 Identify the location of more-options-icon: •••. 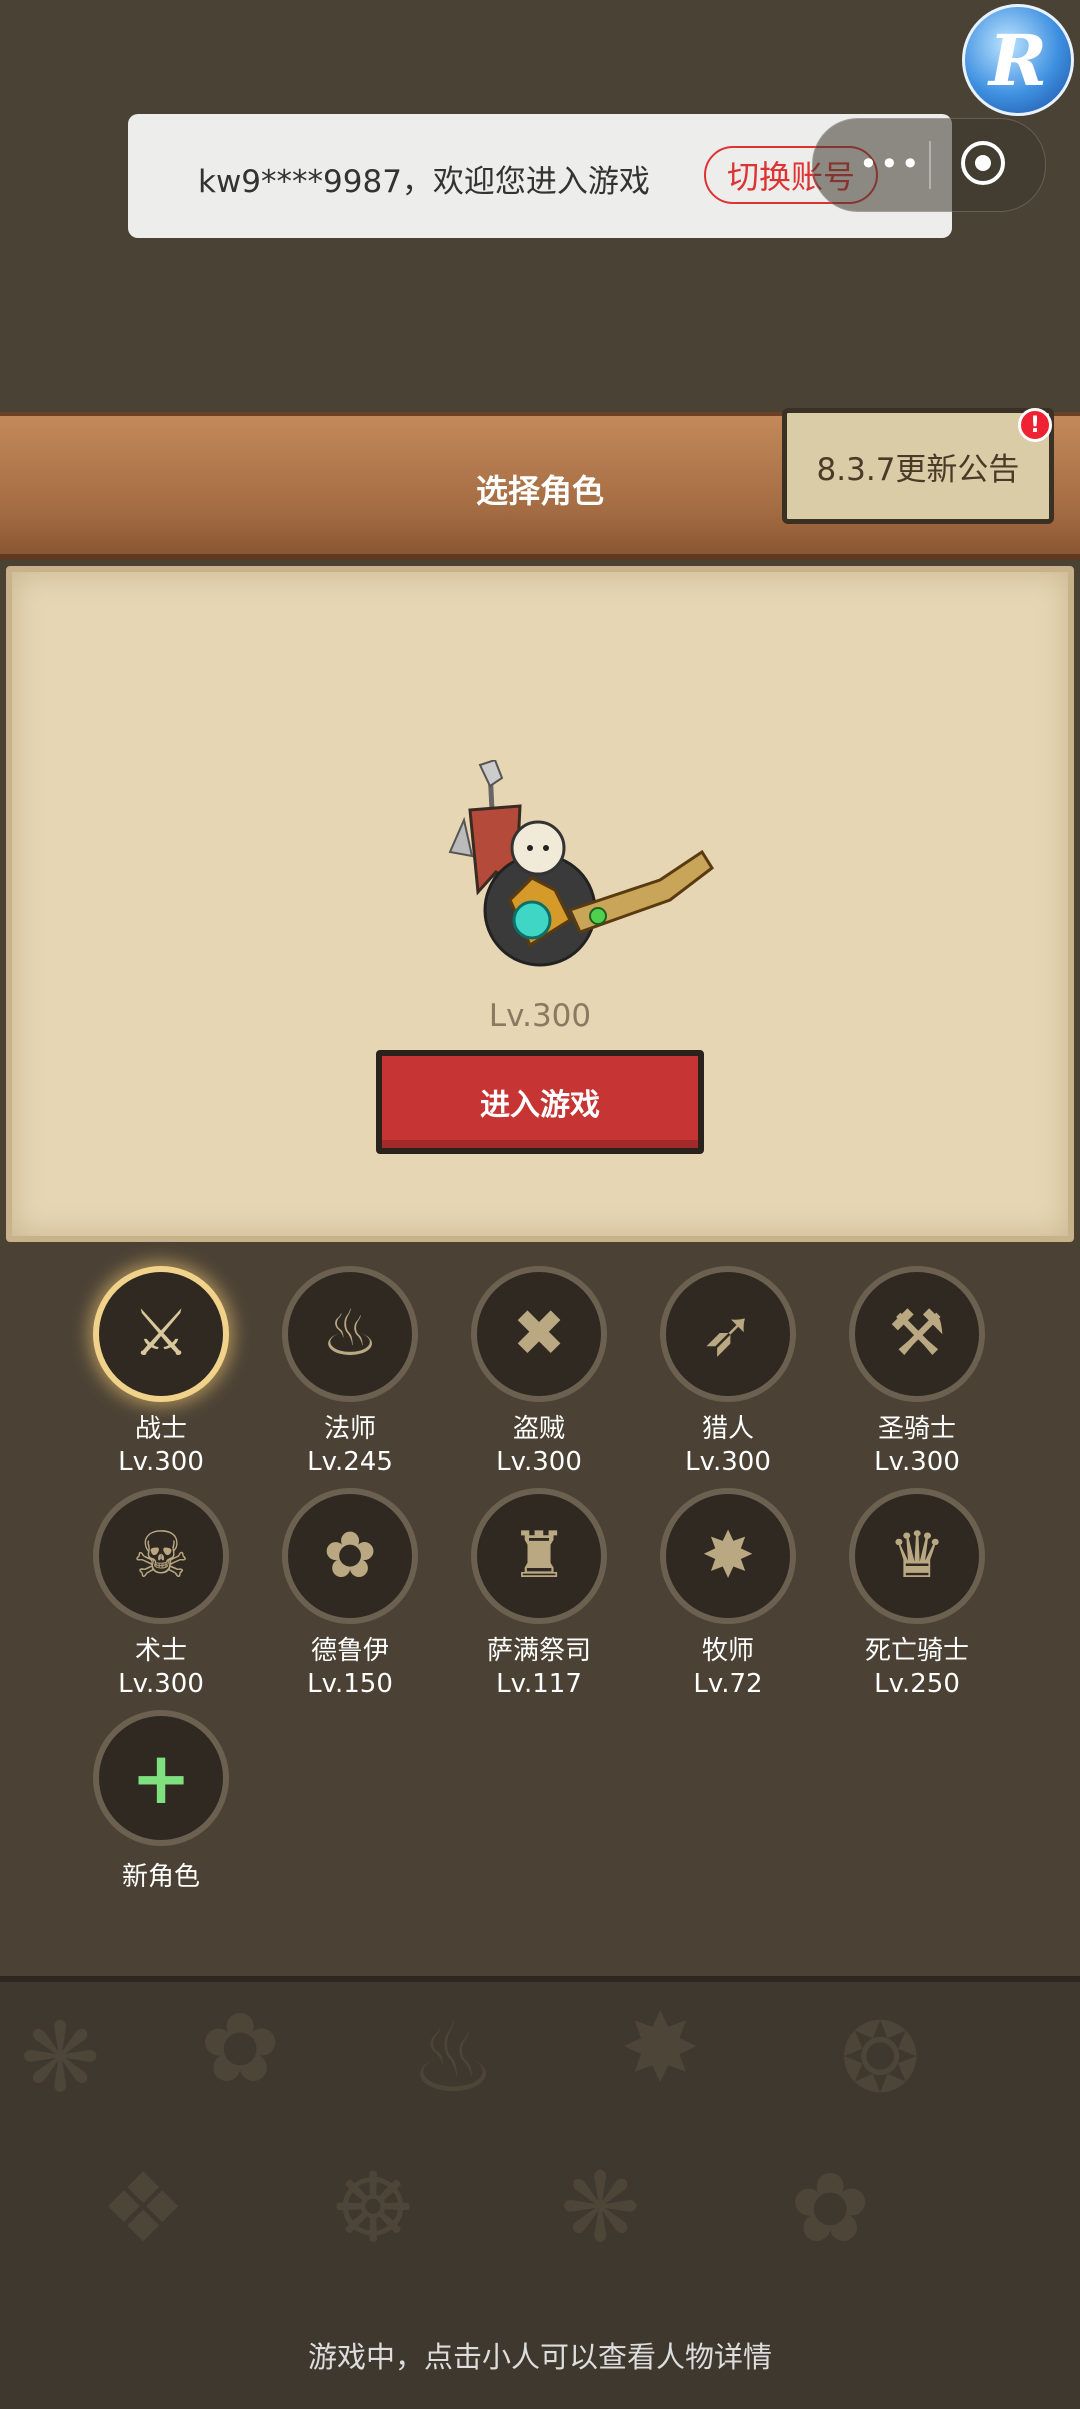
(890, 164).